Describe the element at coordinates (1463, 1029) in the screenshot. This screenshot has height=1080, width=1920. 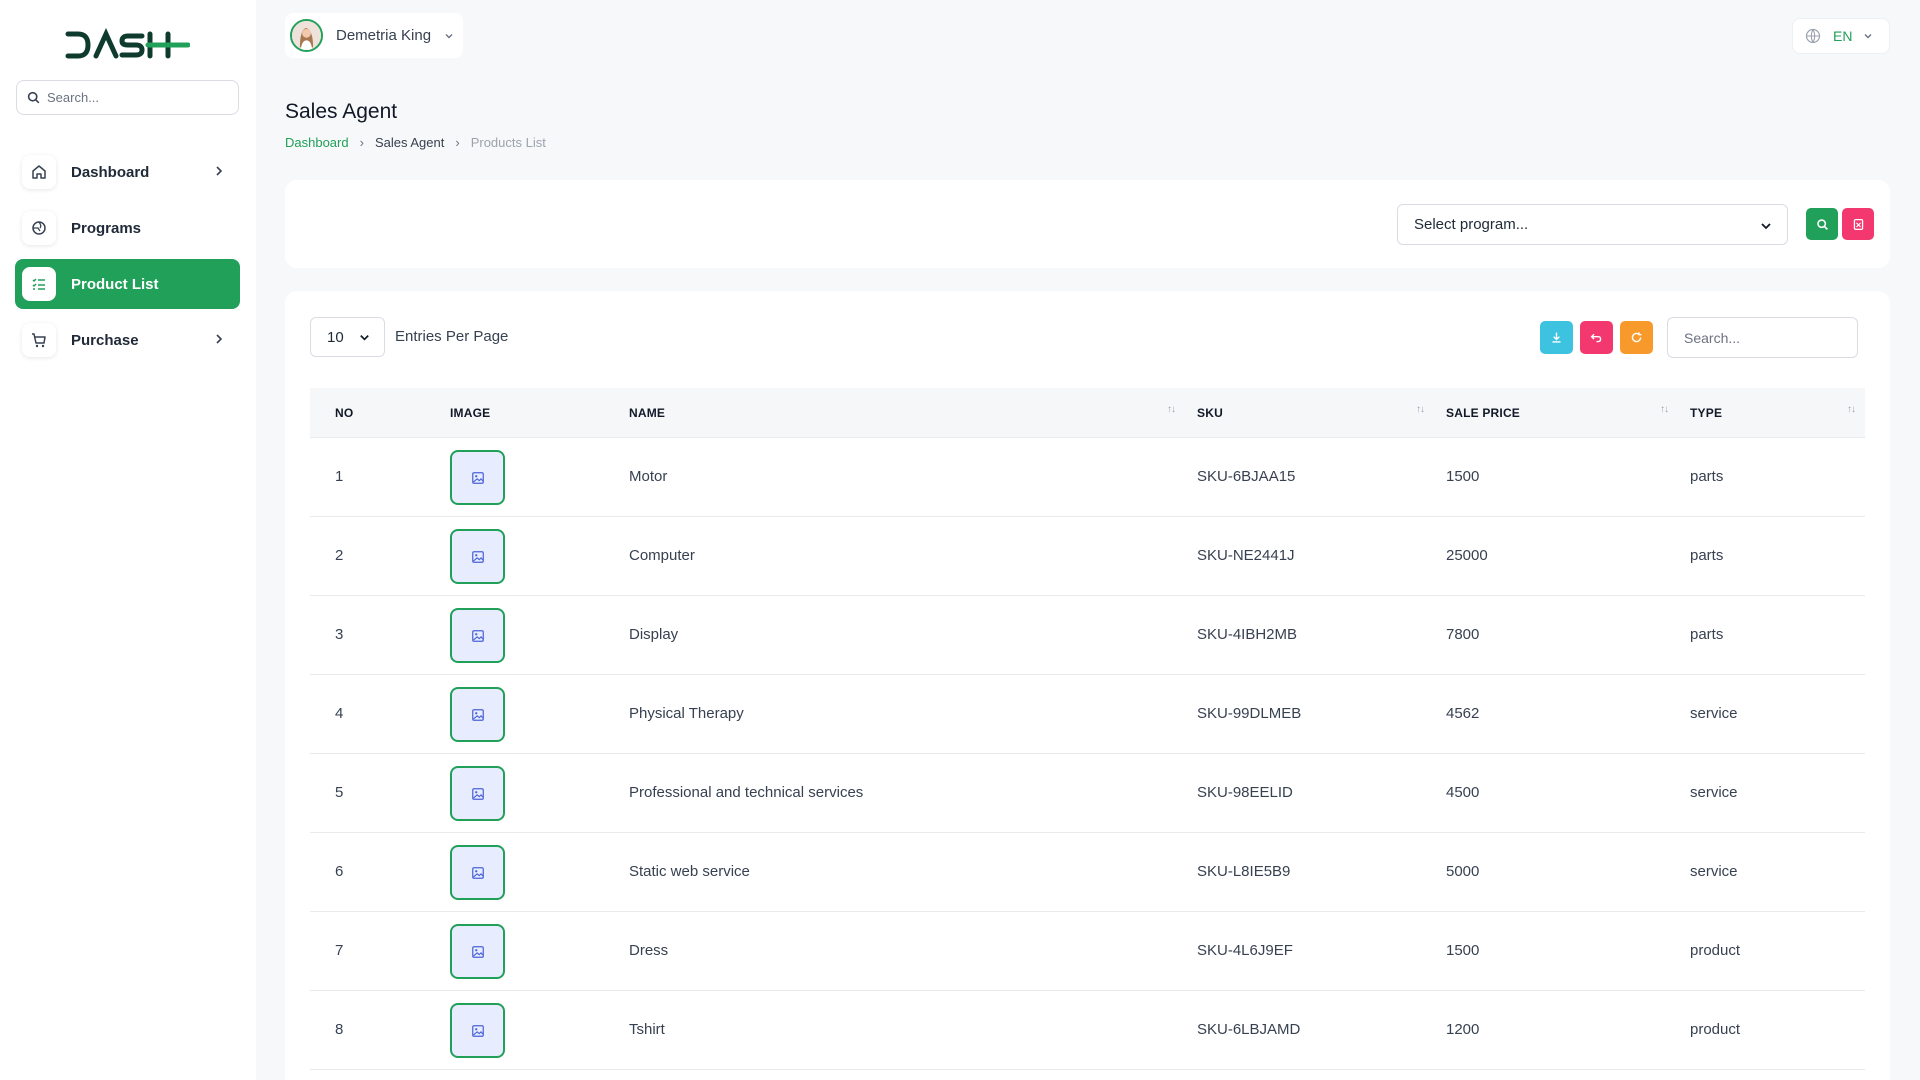
I see `cell-sale-price: 1200` at that location.